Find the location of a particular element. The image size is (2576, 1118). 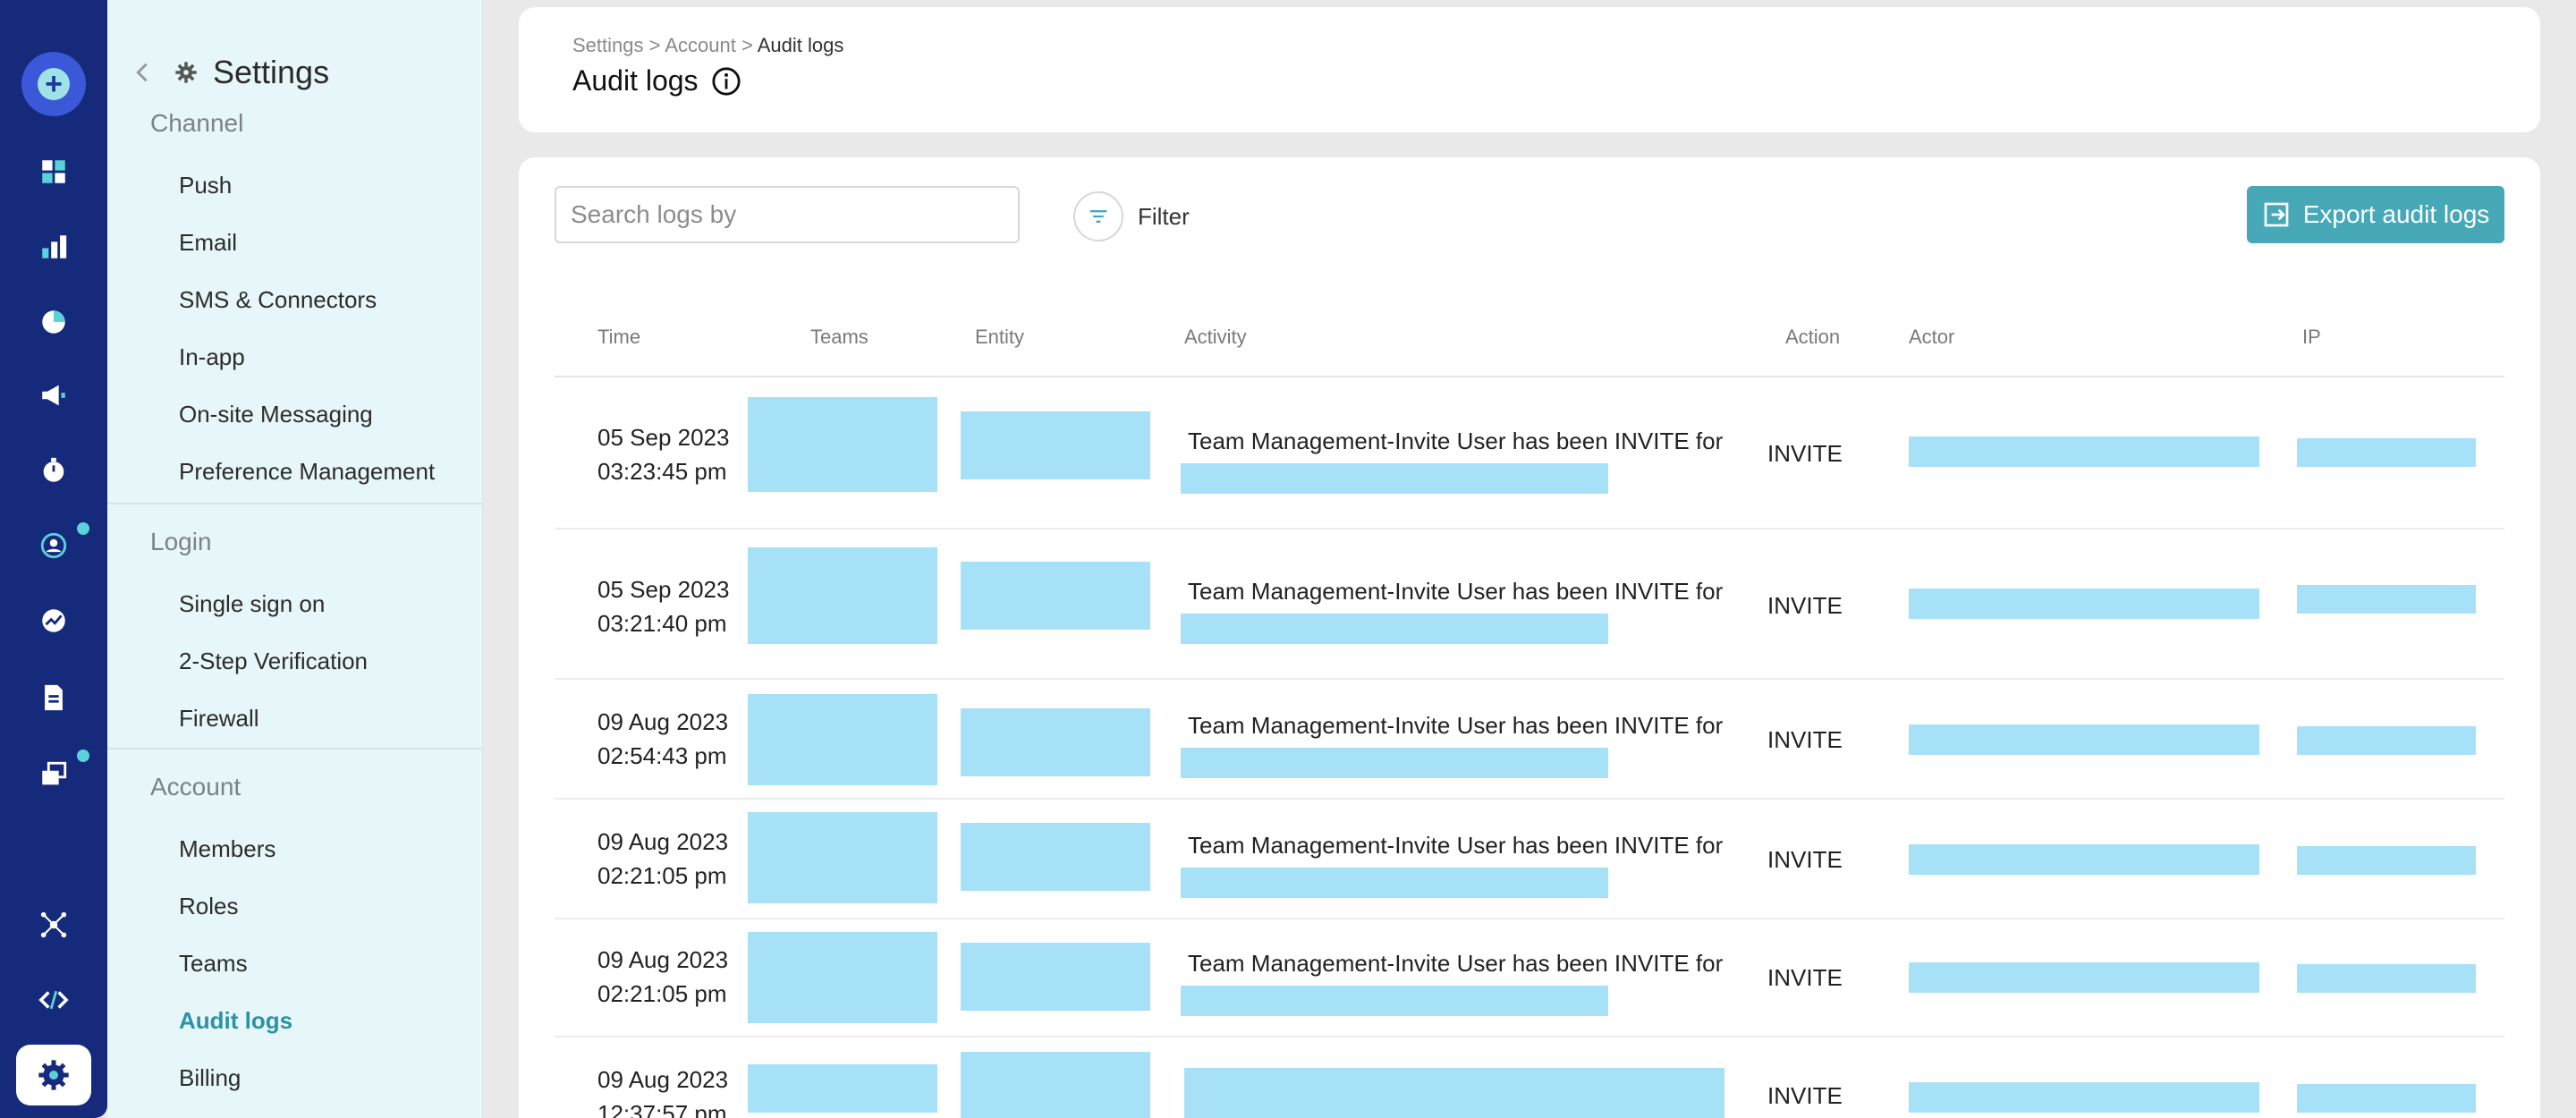

sidebar-item-preference: Preference Management is located at coordinates (307, 472).